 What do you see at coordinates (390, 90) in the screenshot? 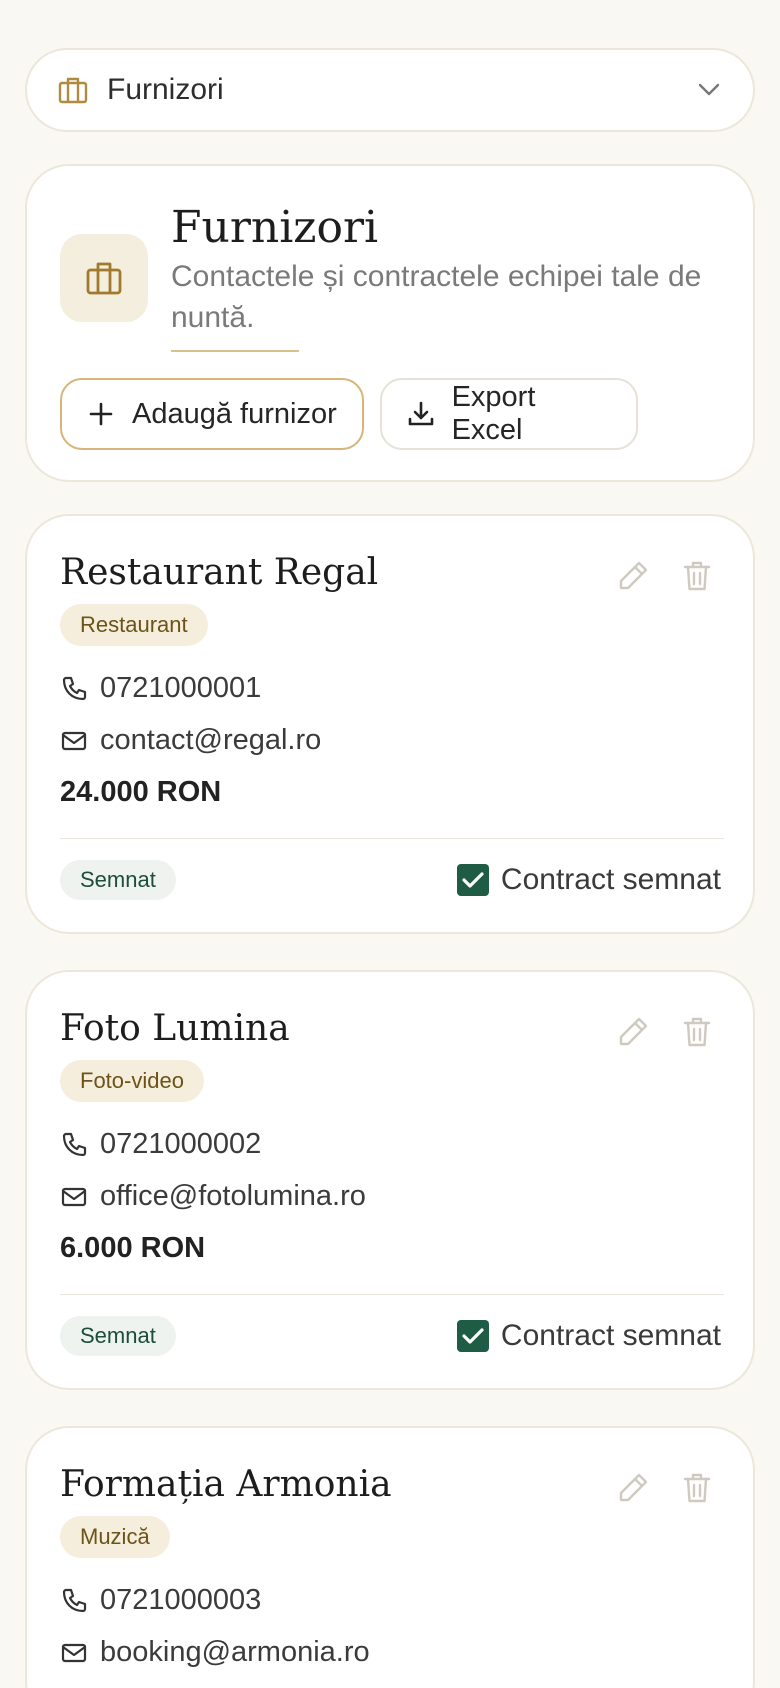
I see `section-select: Furnizori` at bounding box center [390, 90].